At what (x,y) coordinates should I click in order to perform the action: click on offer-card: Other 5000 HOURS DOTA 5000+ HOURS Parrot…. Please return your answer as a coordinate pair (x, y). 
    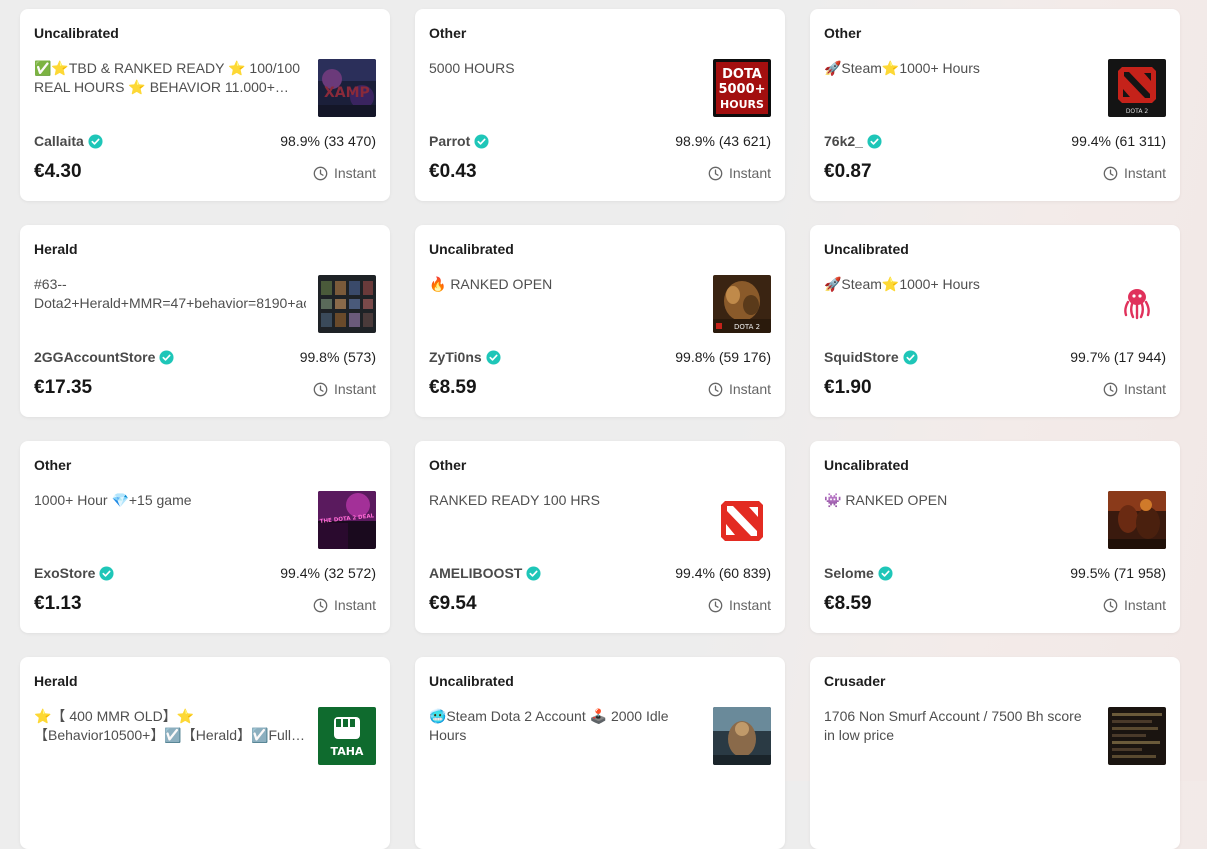
    Looking at the image, I should click on (600, 105).